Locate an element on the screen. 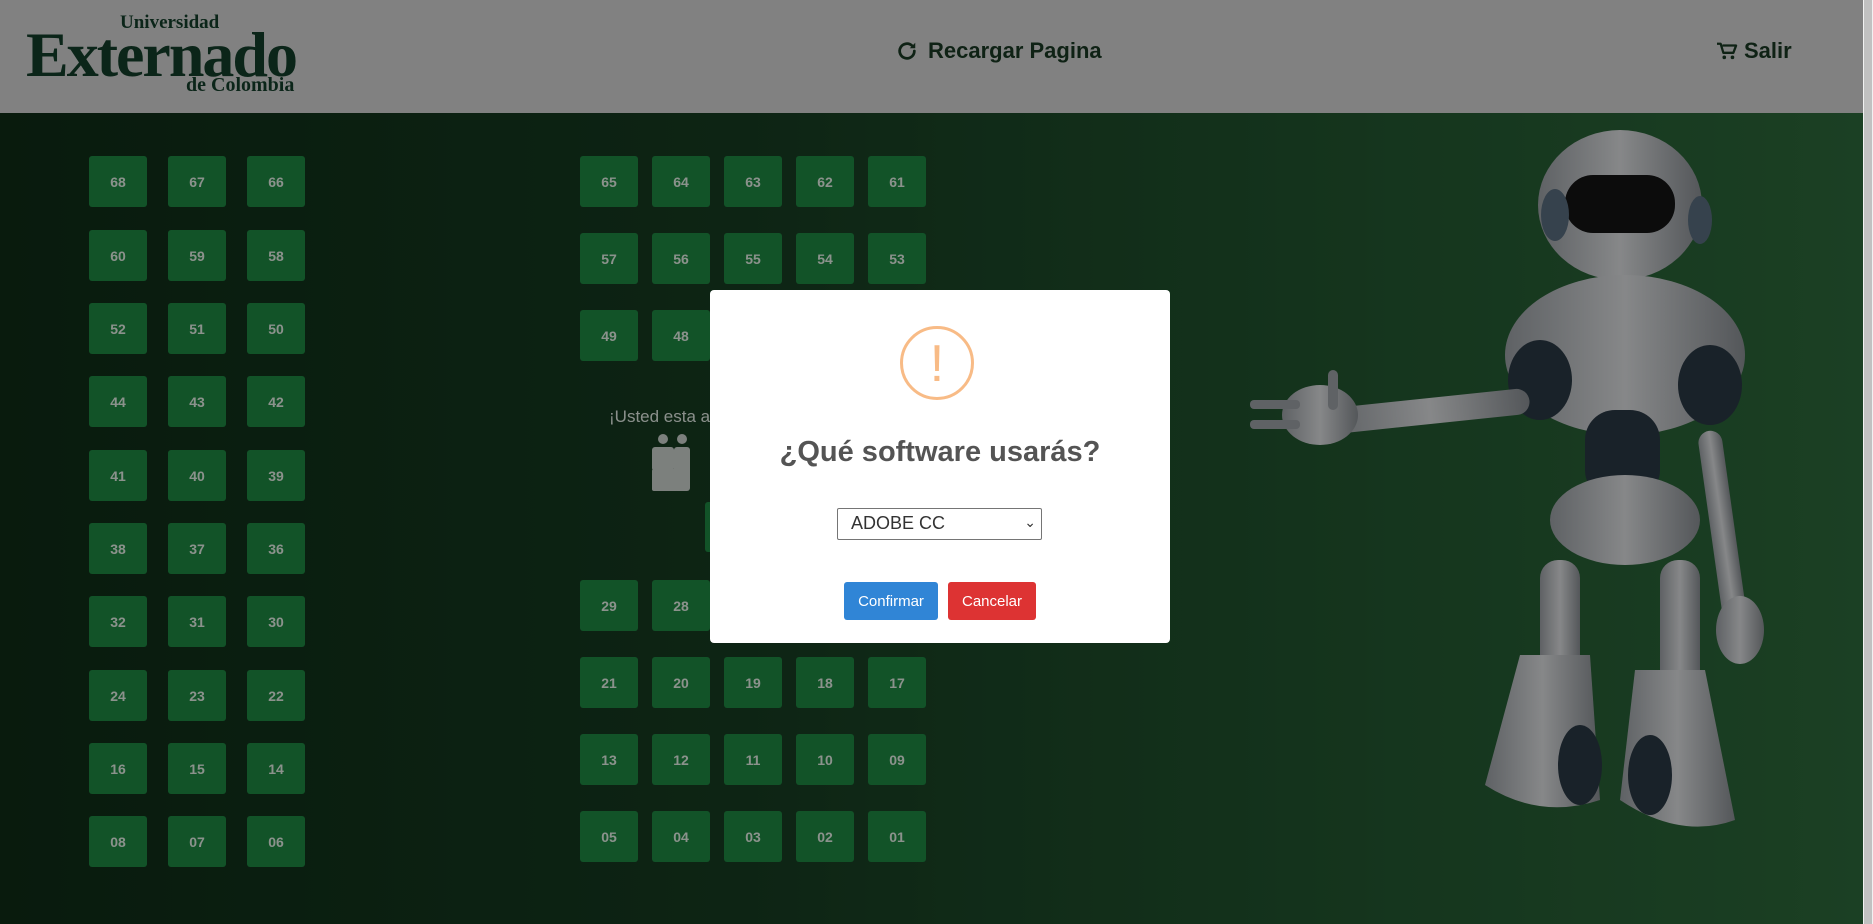 The height and width of the screenshot is (924, 1873). software-select-value: ADOBE CC is located at coordinates (898, 523).